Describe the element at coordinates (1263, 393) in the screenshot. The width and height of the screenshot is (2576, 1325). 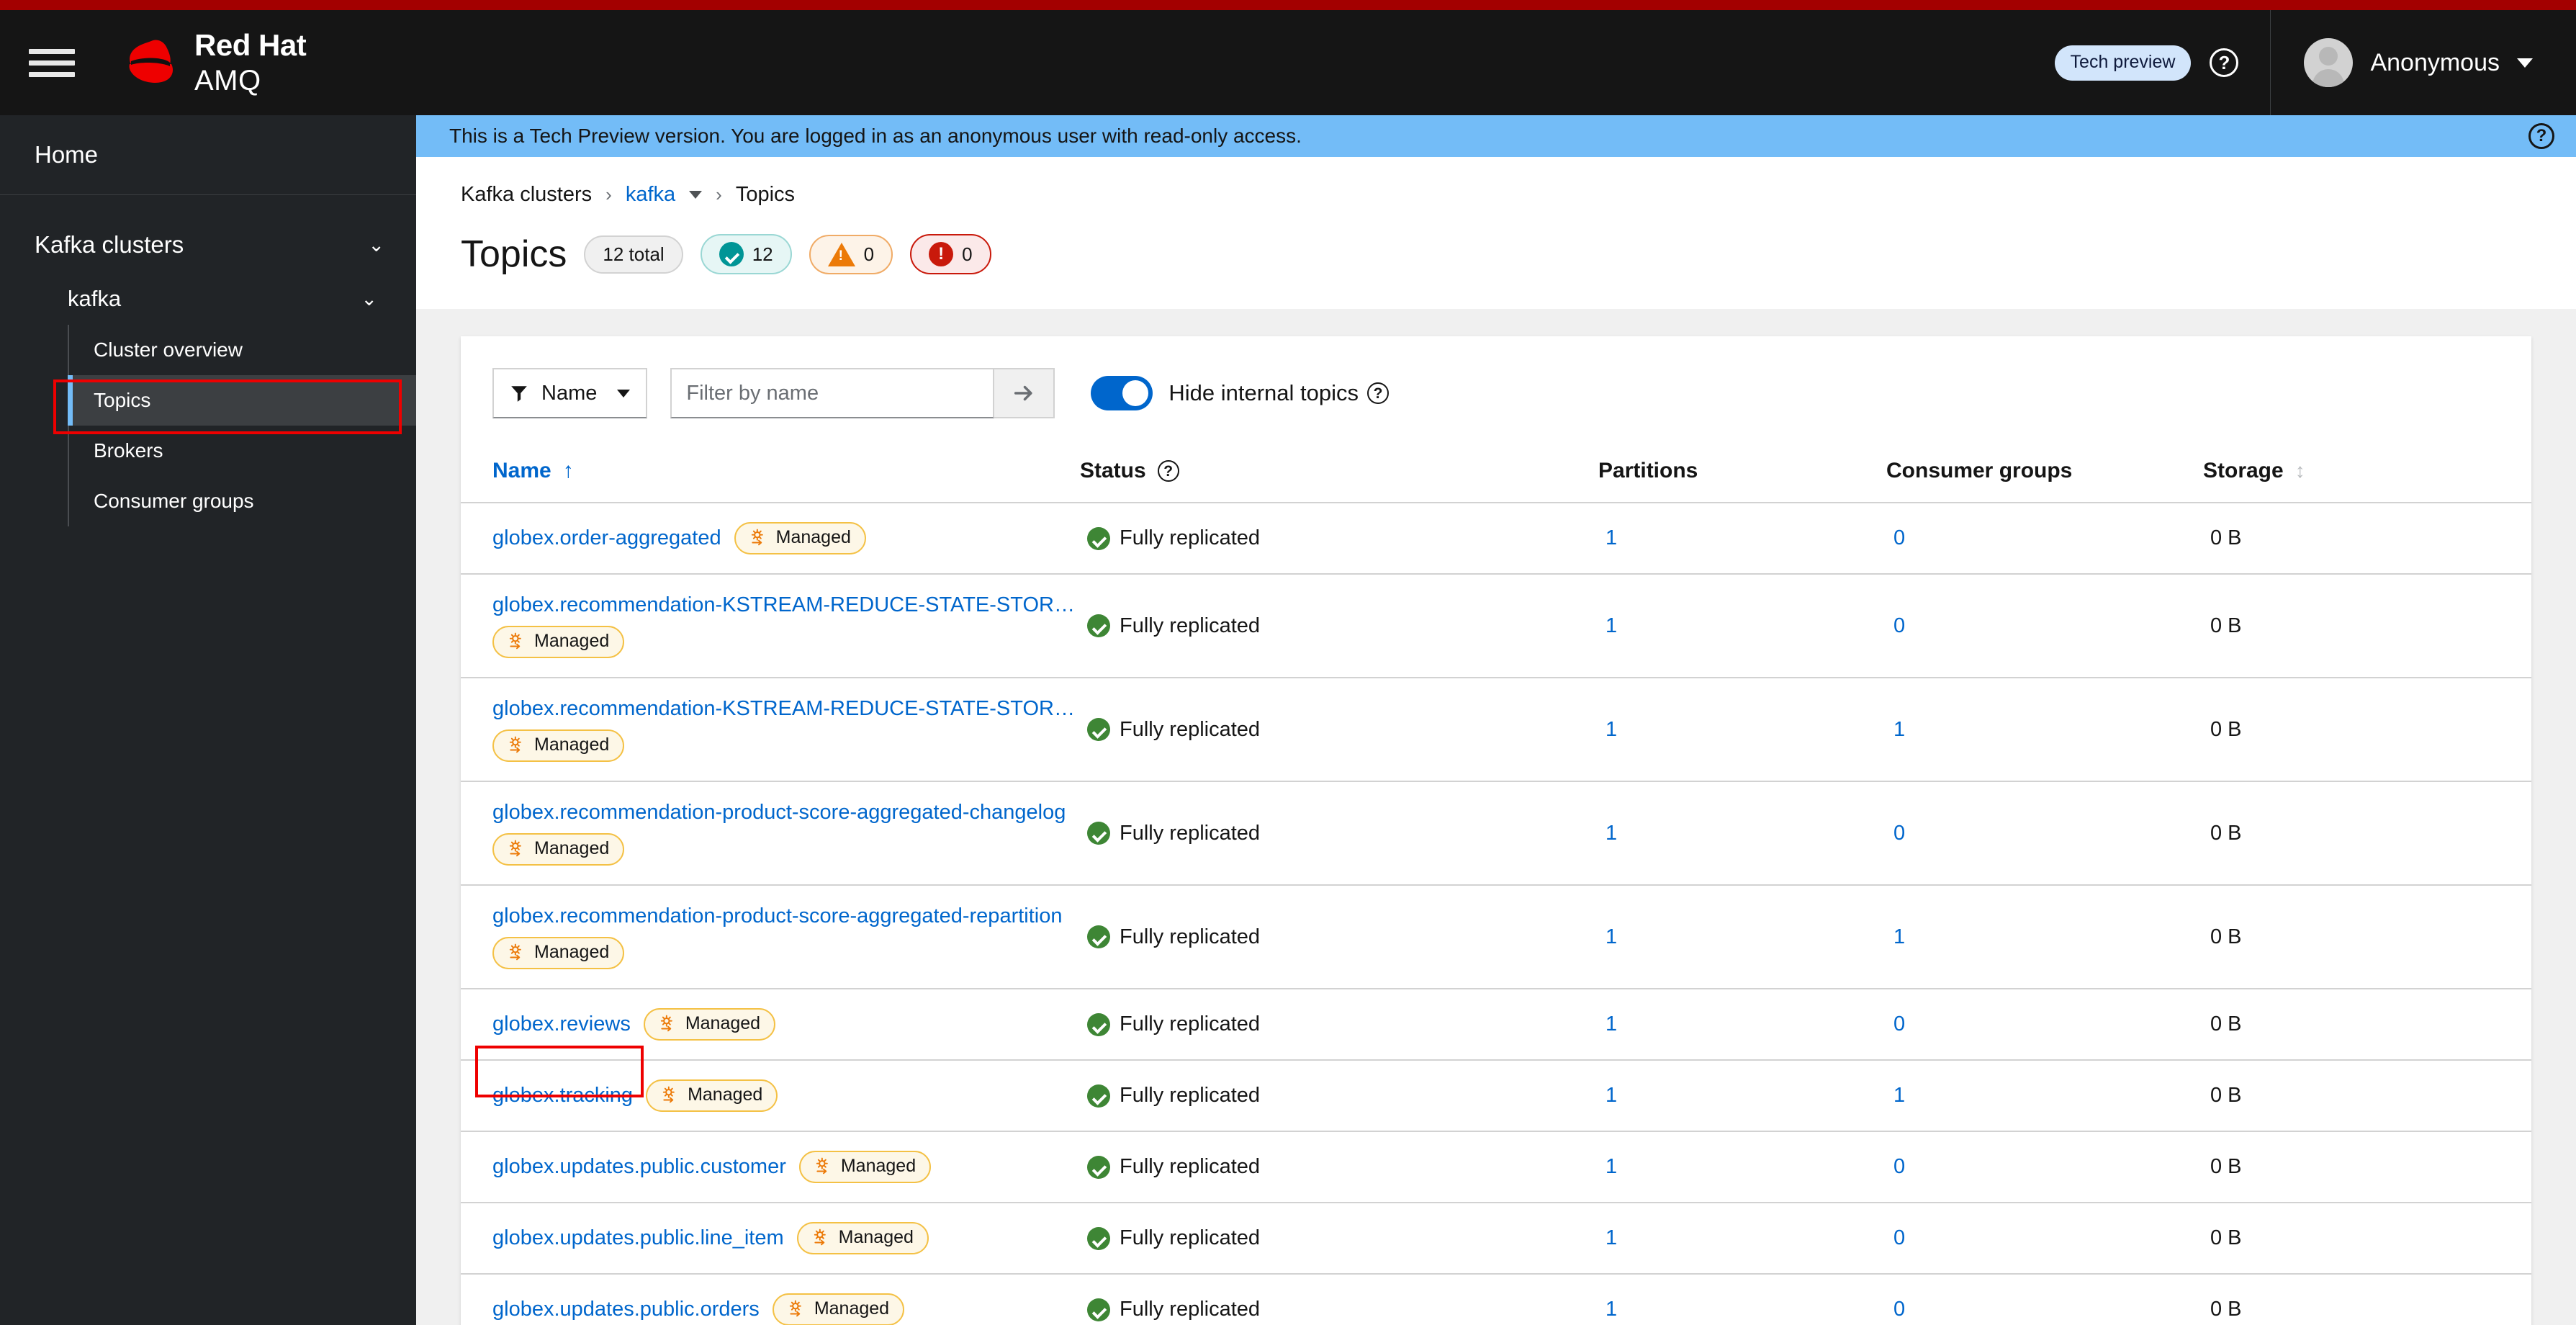
I see `hide-internal-topics-label: Hide internal topics` at that location.